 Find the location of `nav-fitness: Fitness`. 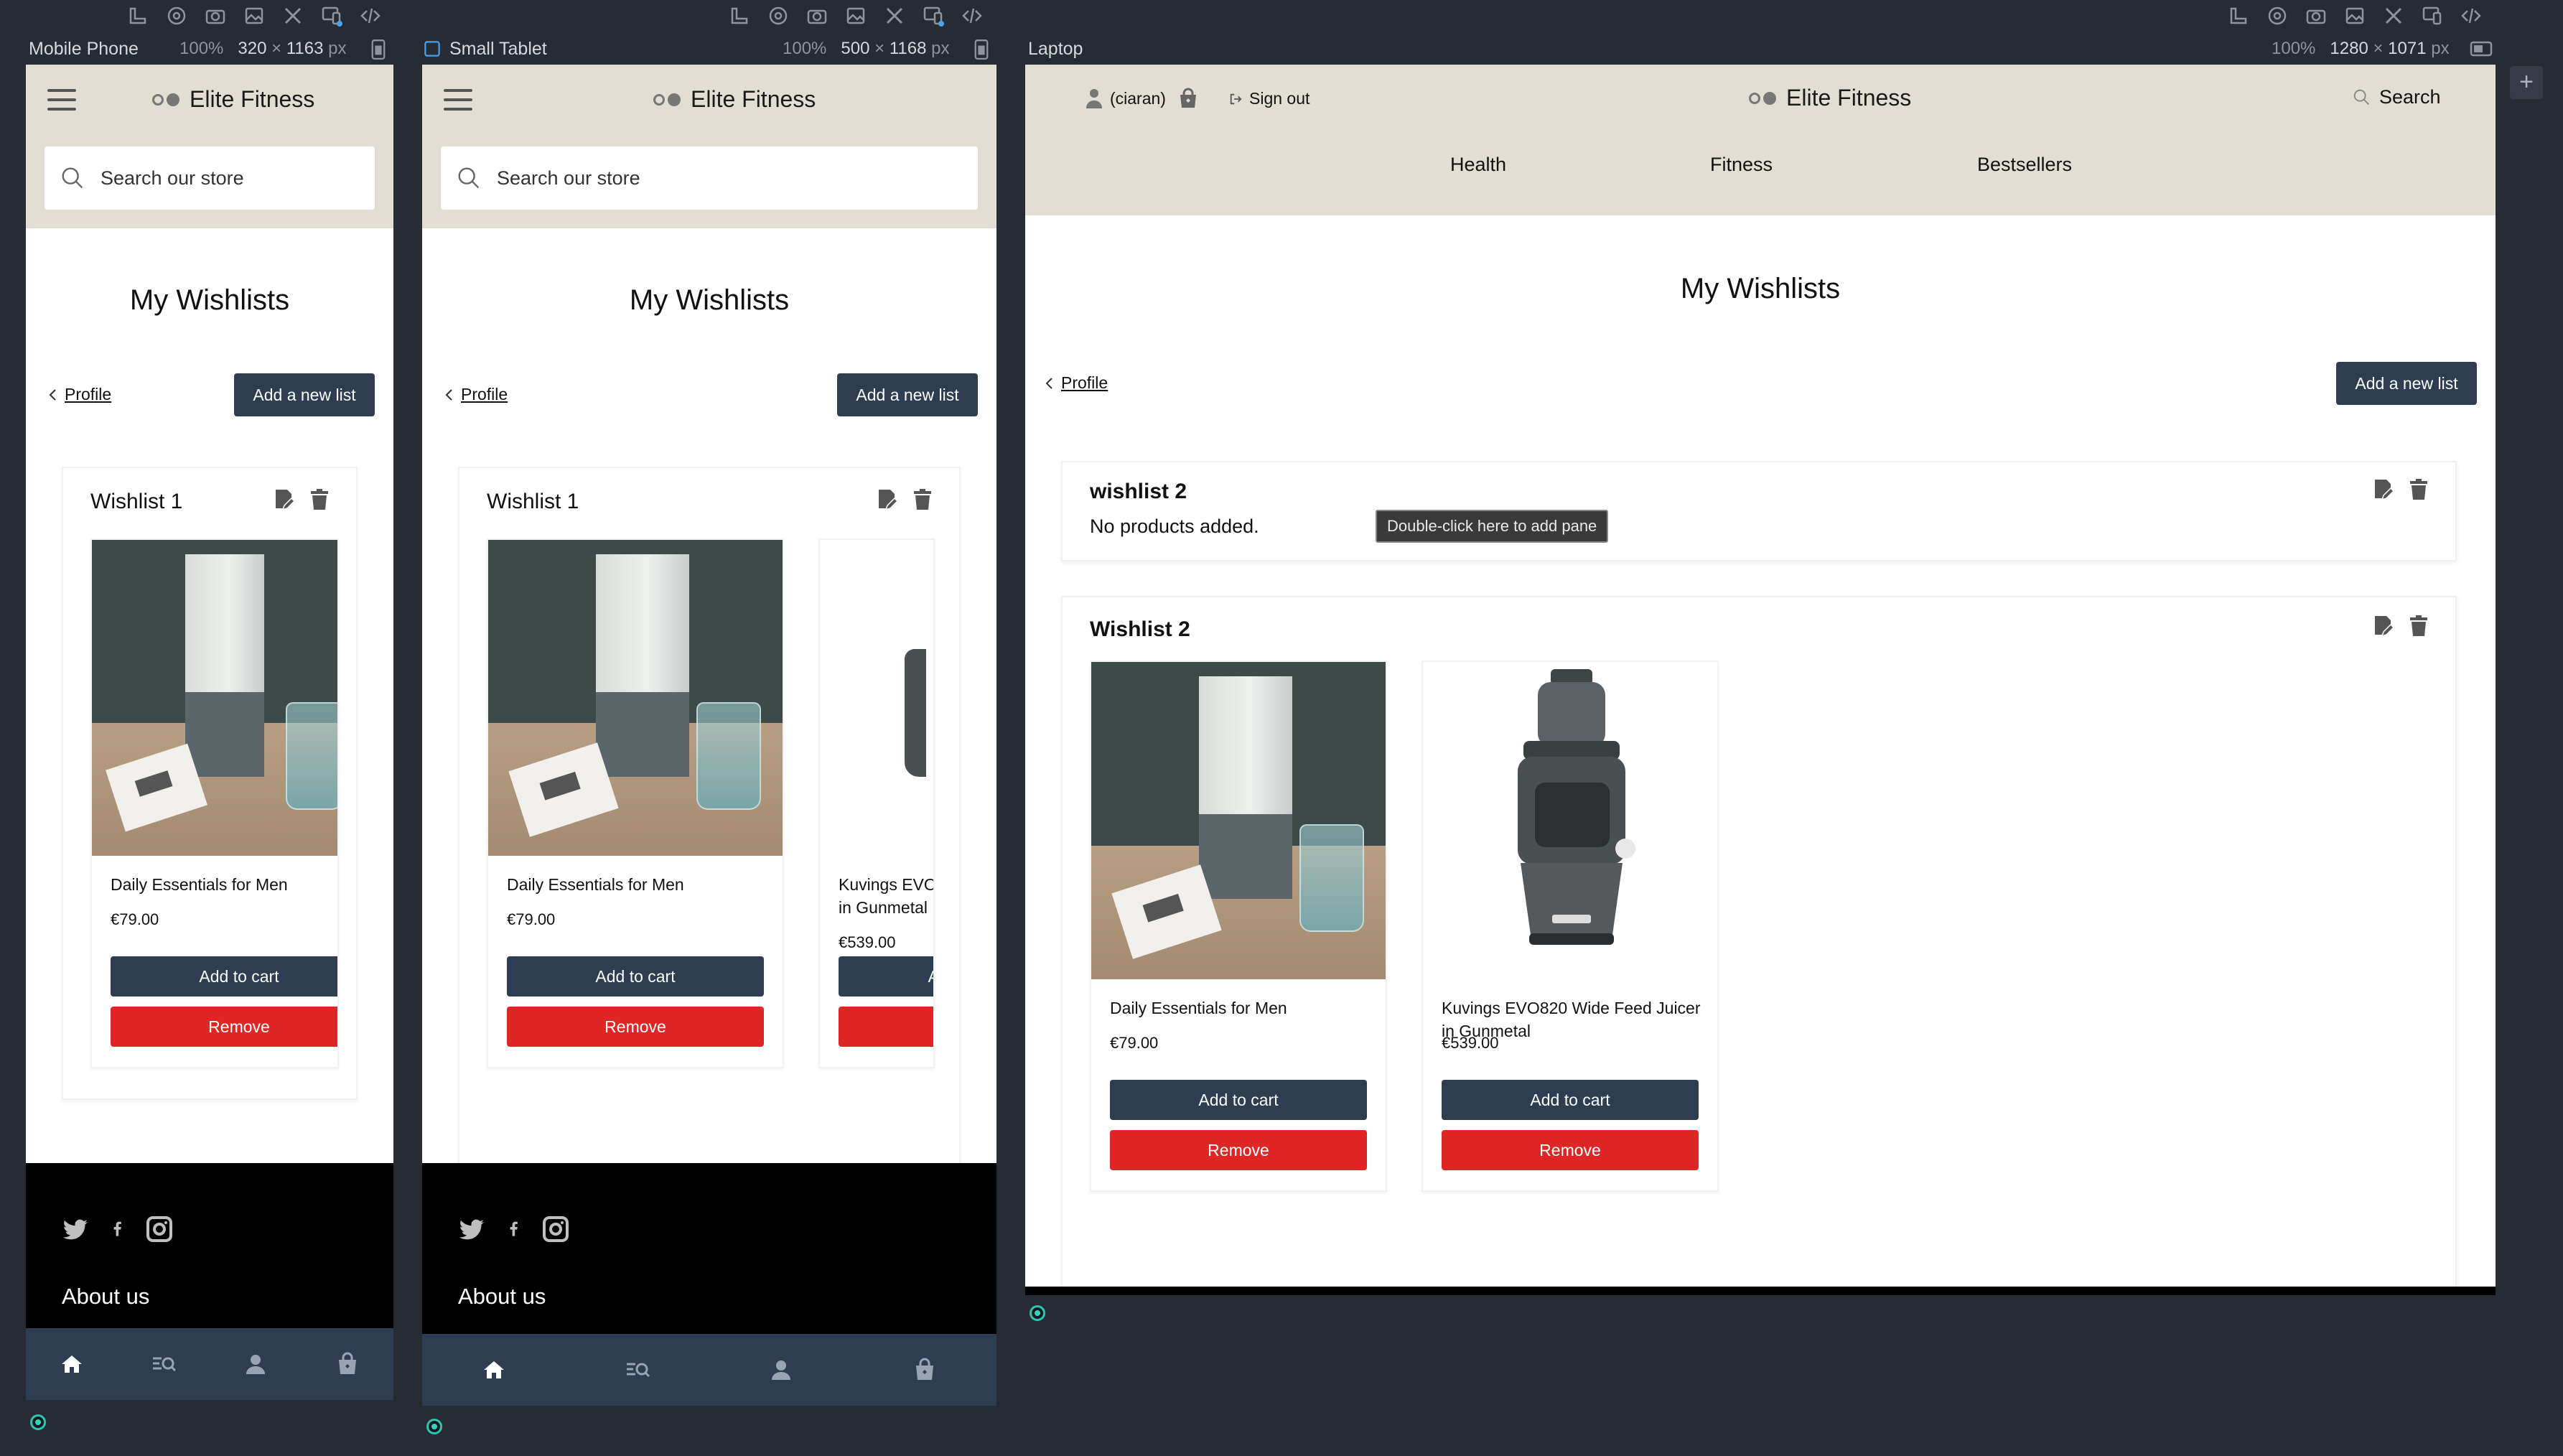

nav-fitness: Fitness is located at coordinates (1741, 165).